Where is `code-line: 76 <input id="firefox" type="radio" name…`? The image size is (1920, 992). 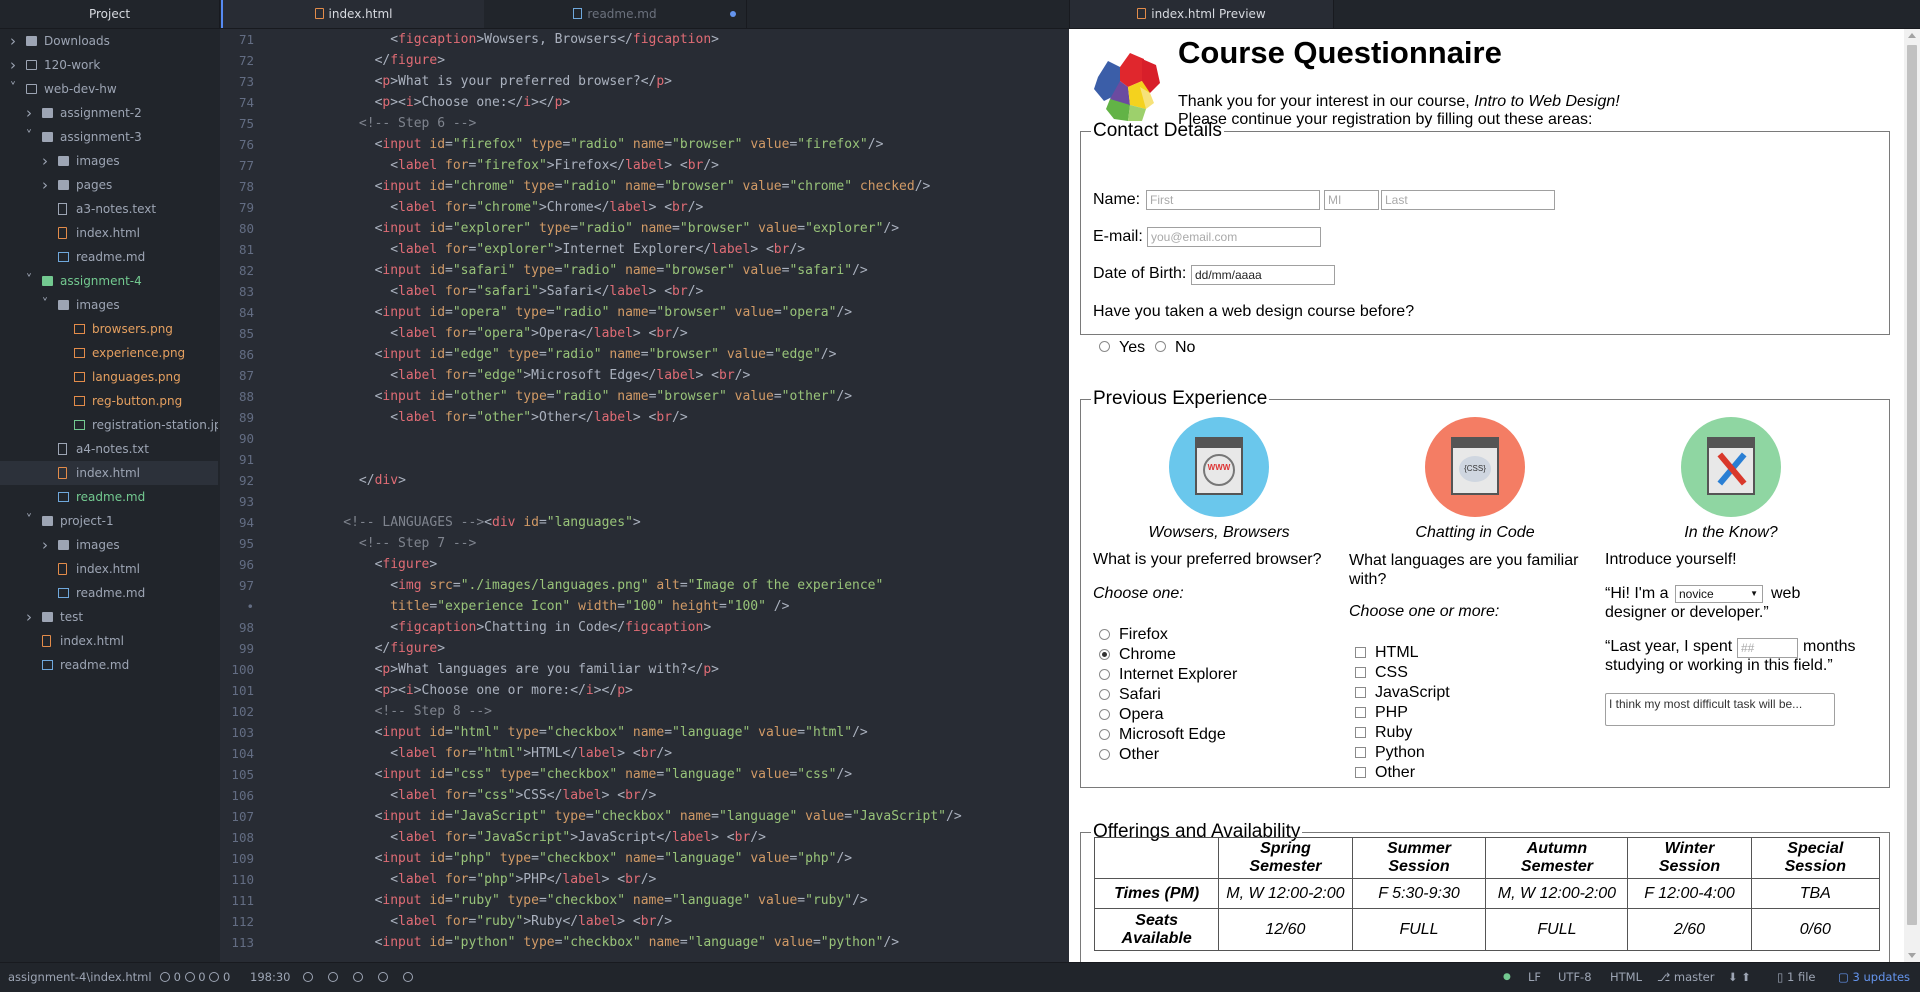
code-line: 76 <input id="firefox" type="radio" name… is located at coordinates (644, 144).